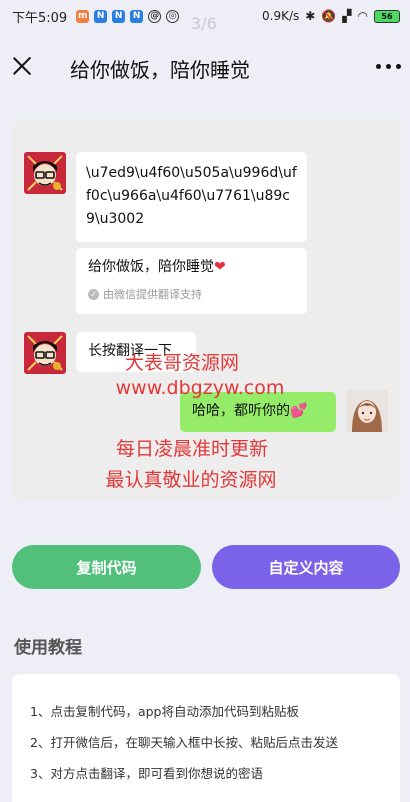 The height and width of the screenshot is (802, 410). I want to click on signal-icon: ▞, so click(347, 16).